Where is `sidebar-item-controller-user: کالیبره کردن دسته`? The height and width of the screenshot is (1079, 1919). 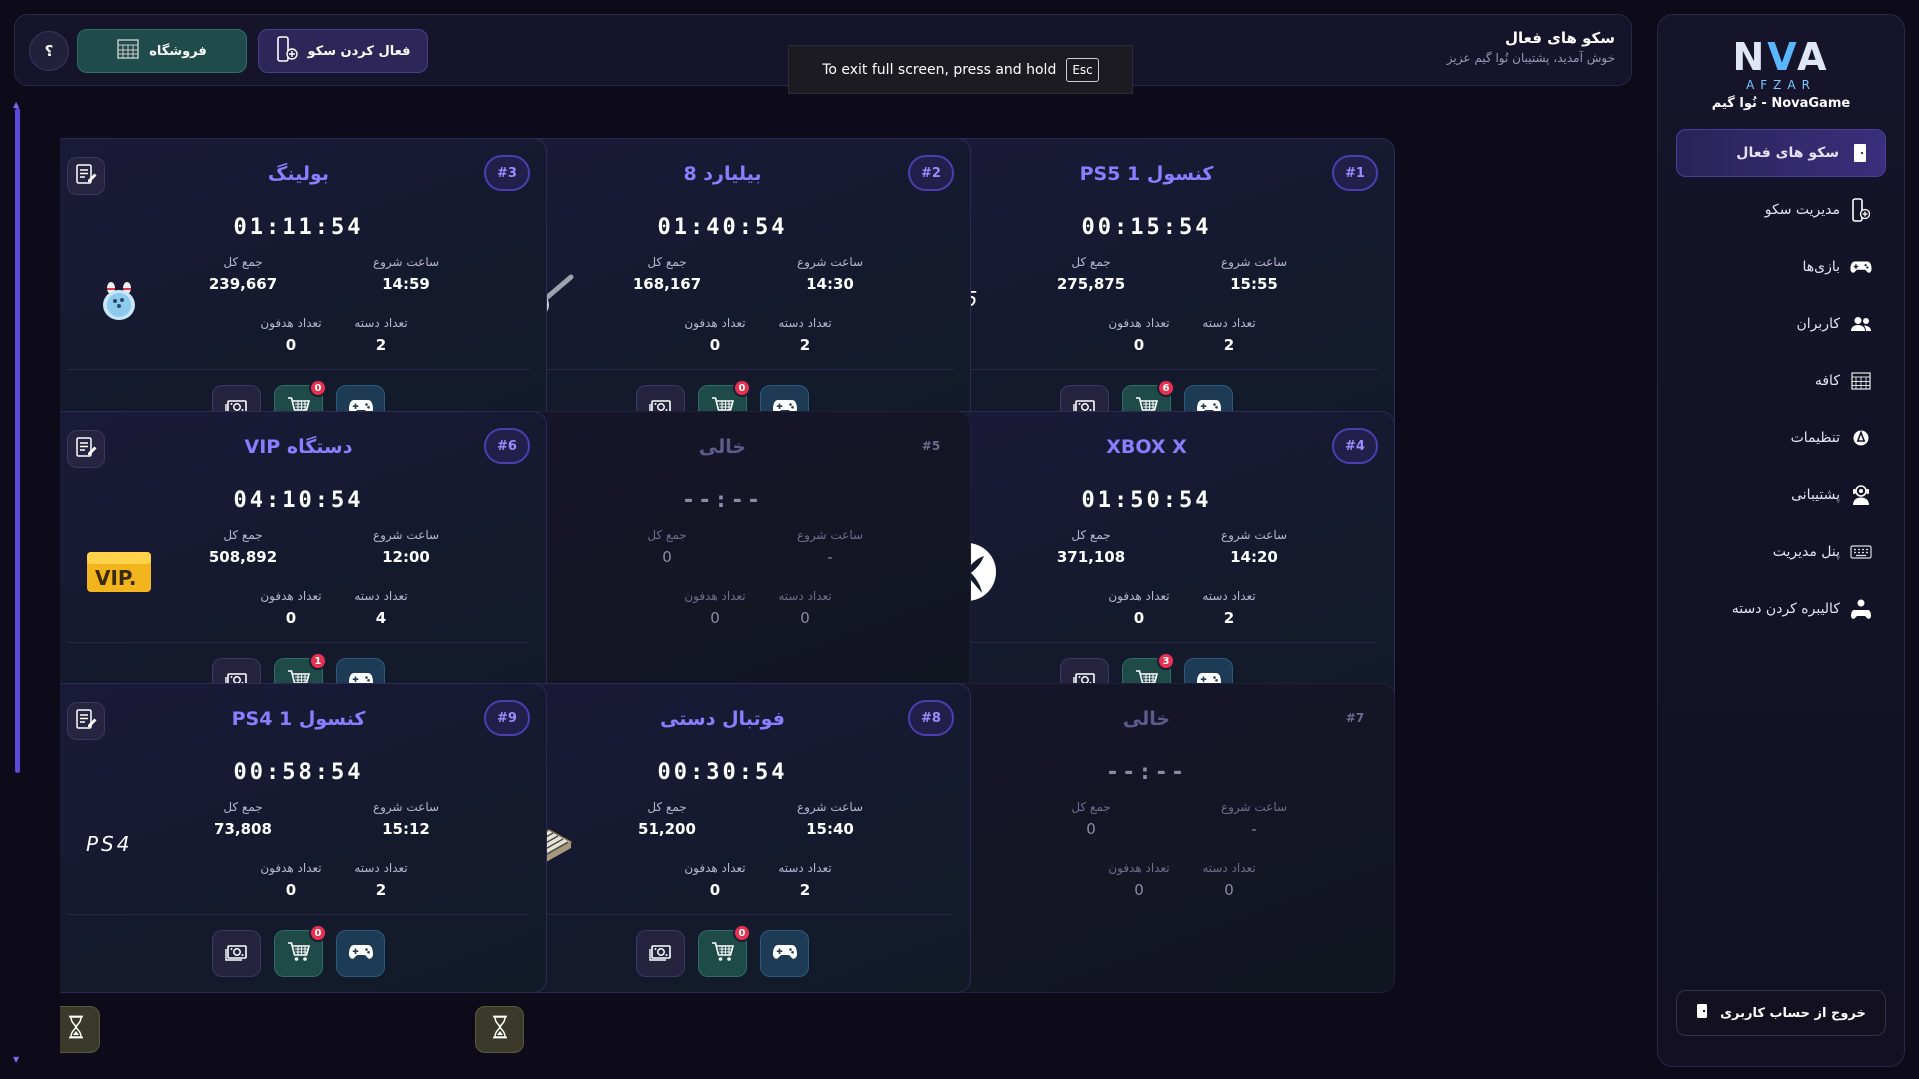
sidebar-item-controller-user: کالیبره کردن دسته is located at coordinates (1781, 609).